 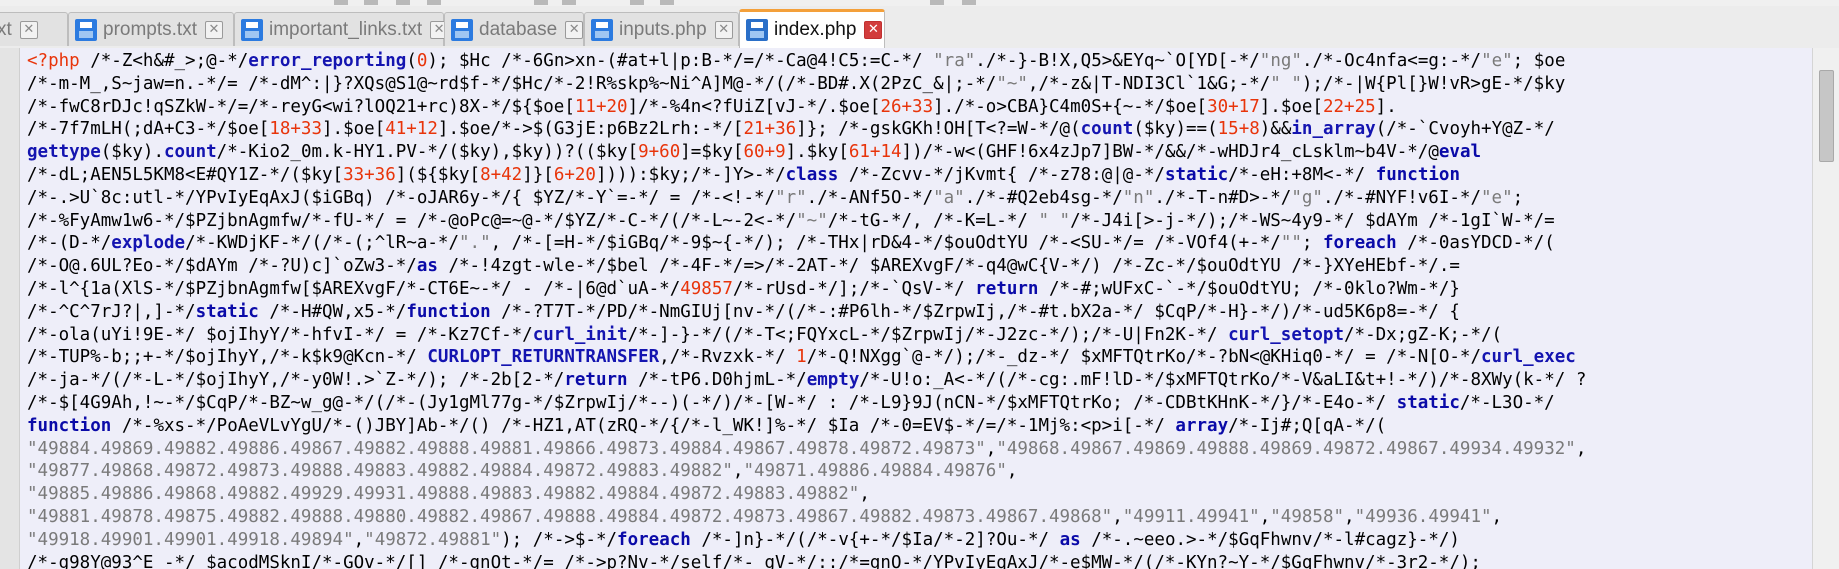 I want to click on tab-important-links-txt: important_links.txt ✕, so click(x=341, y=29).